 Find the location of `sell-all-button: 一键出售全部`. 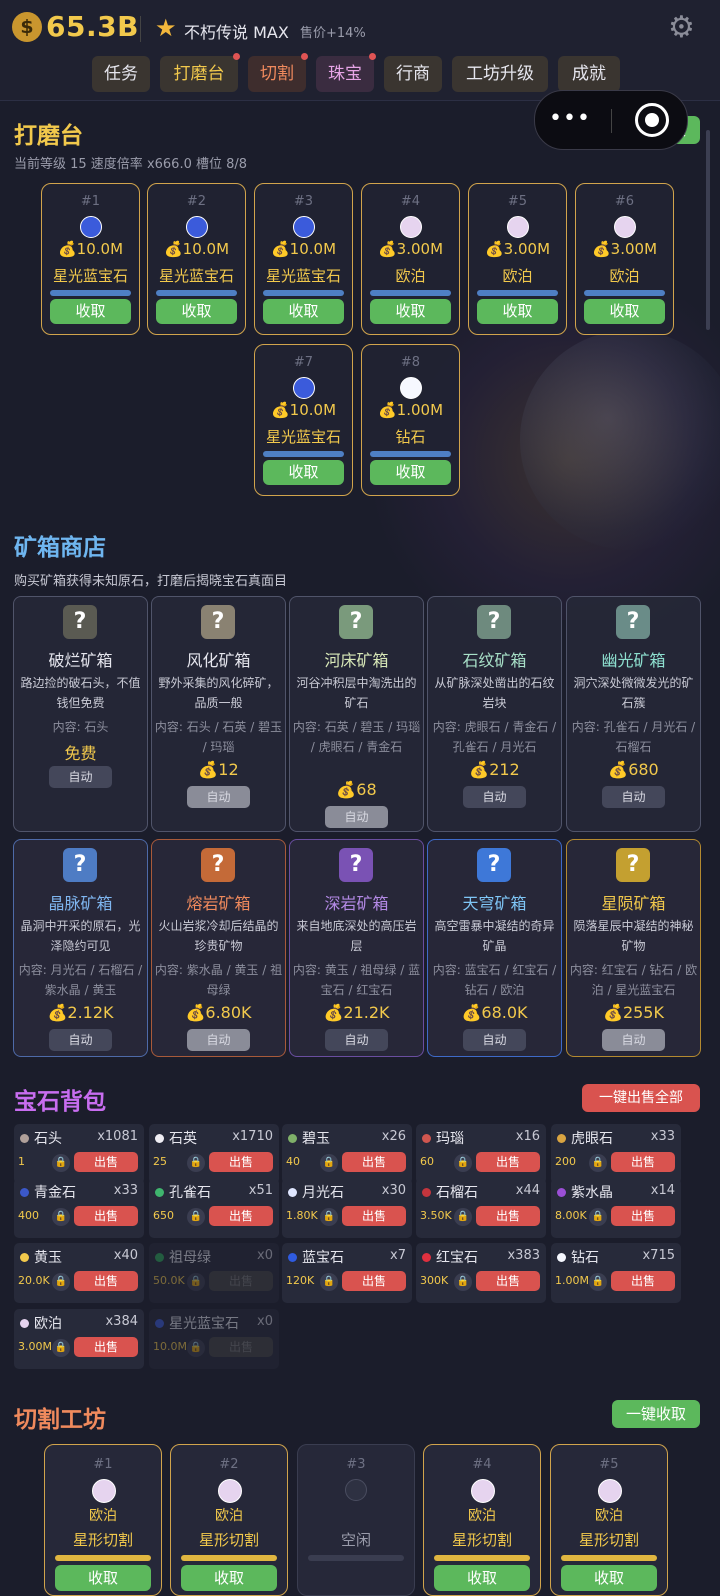

sell-all-button: 一键出售全部 is located at coordinates (641, 1098).